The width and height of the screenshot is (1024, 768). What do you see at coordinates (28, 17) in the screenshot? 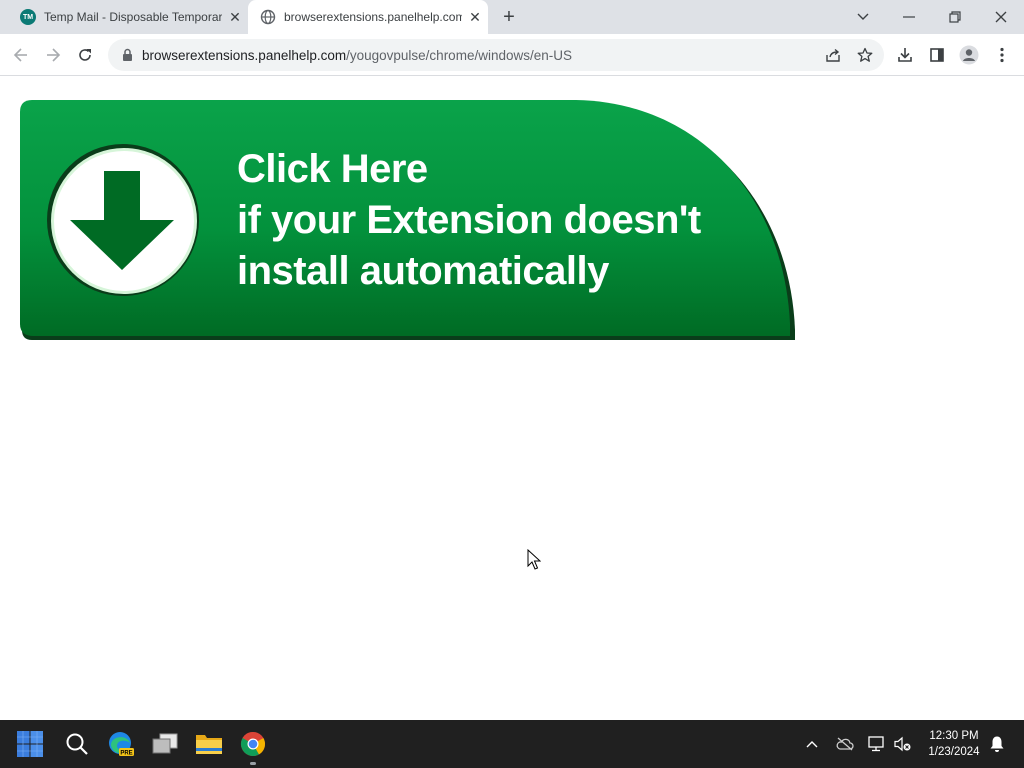
I see `tempmail-icon: TM` at bounding box center [28, 17].